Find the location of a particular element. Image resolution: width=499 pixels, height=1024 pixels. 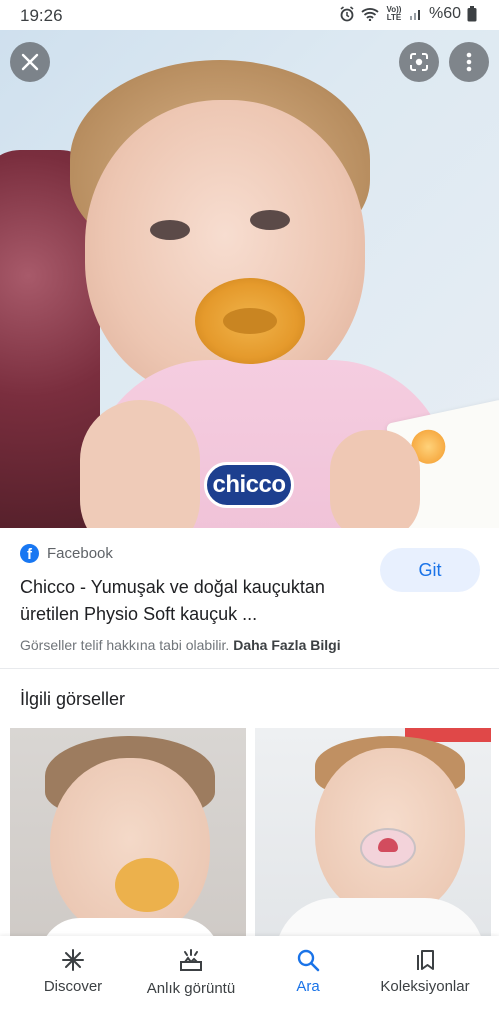

battery-text: %60 is located at coordinates (444, 13).